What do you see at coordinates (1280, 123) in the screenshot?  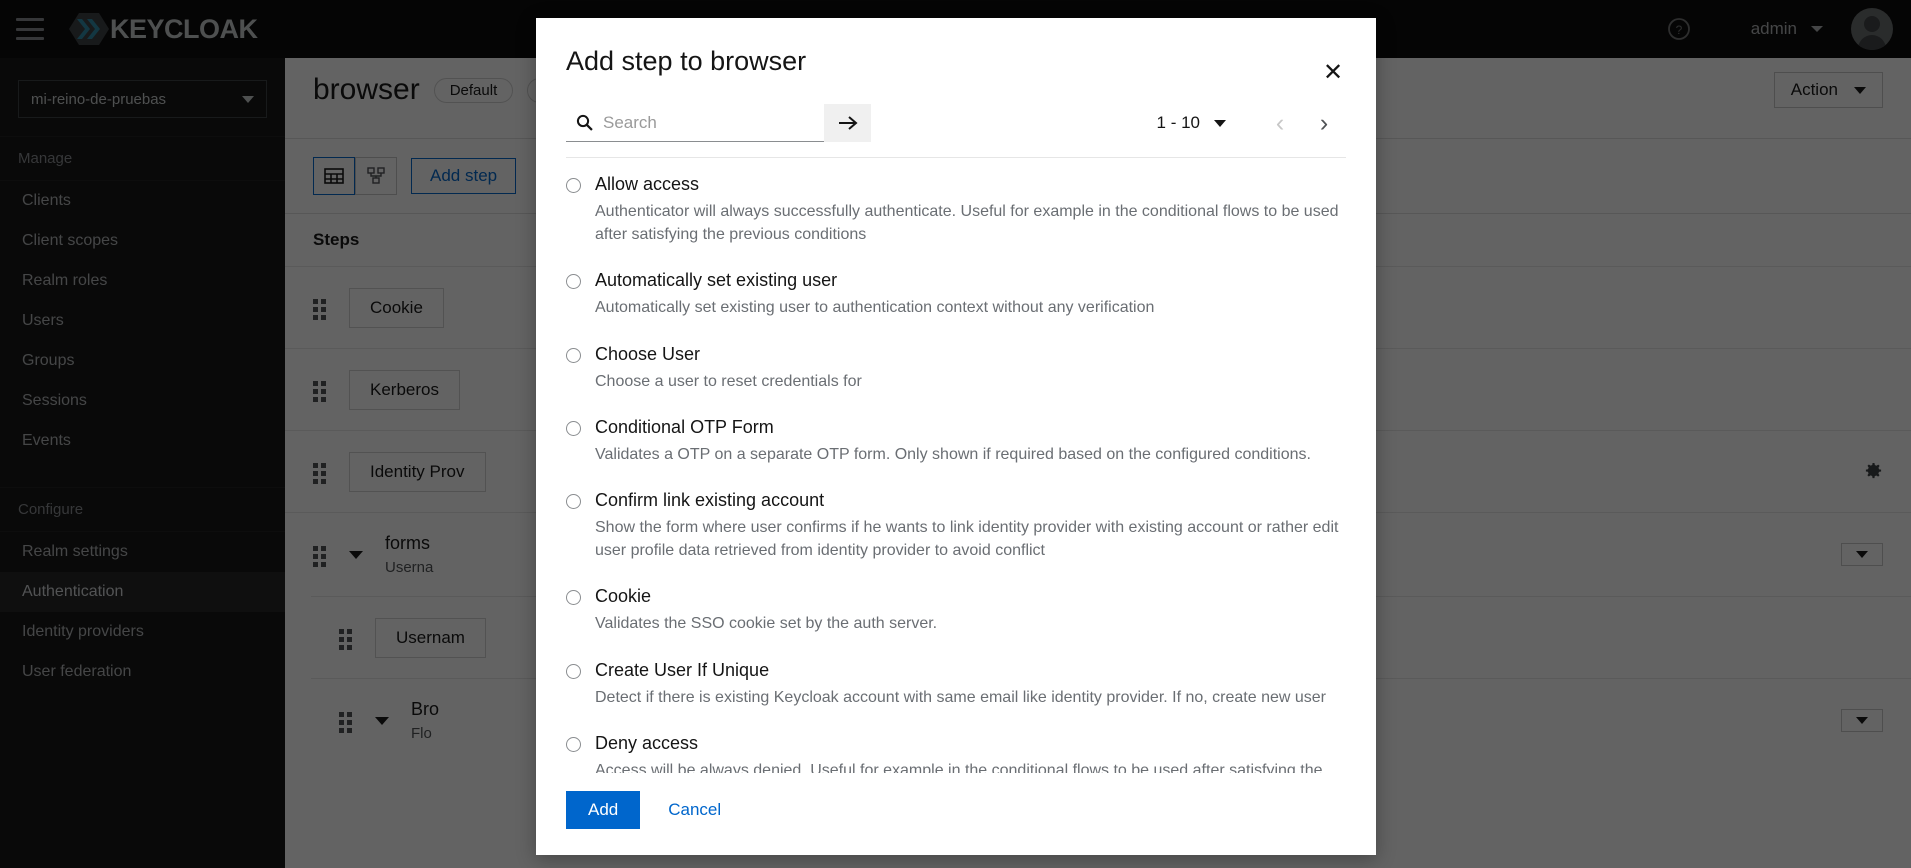 I see `chevron-left-icon: ‹` at bounding box center [1280, 123].